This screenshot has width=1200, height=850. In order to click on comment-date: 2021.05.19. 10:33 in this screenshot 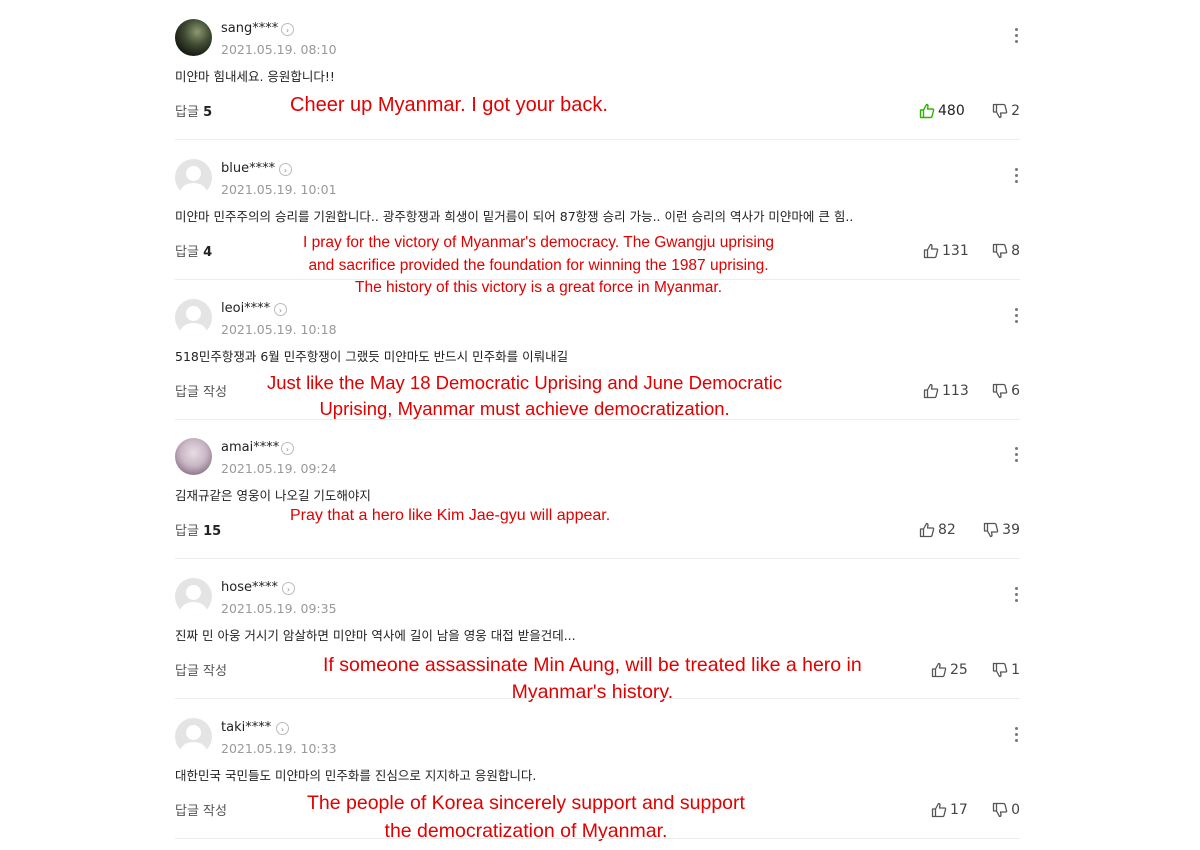, I will do `click(279, 748)`.